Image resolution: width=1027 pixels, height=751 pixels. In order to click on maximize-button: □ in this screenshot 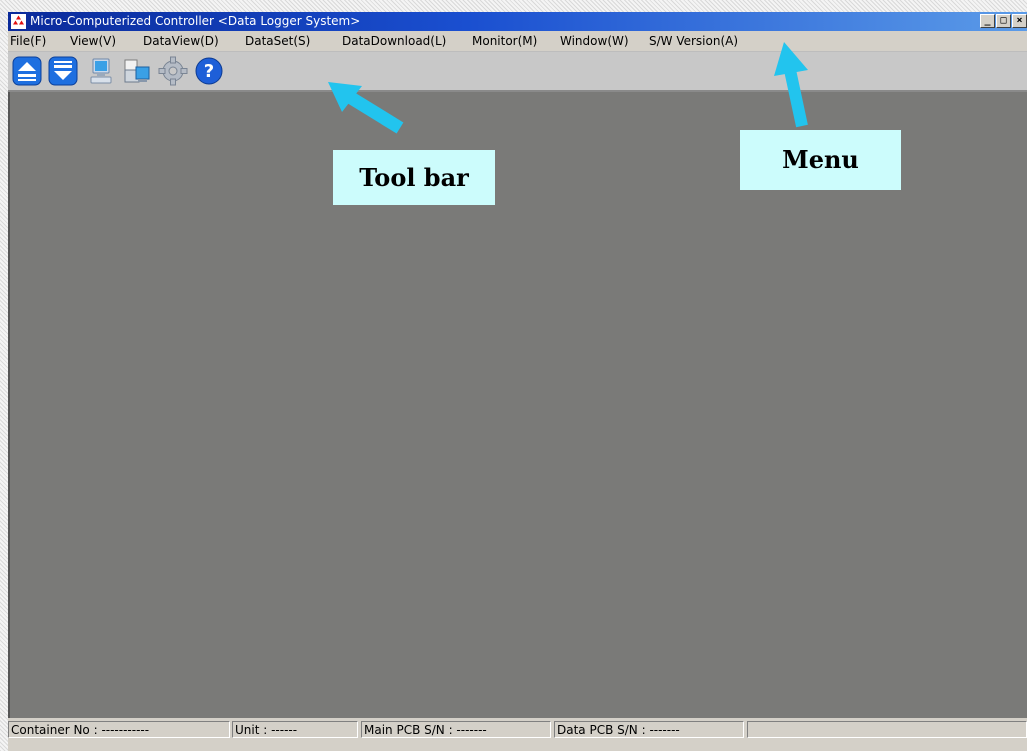, I will do `click(1003, 21)`.